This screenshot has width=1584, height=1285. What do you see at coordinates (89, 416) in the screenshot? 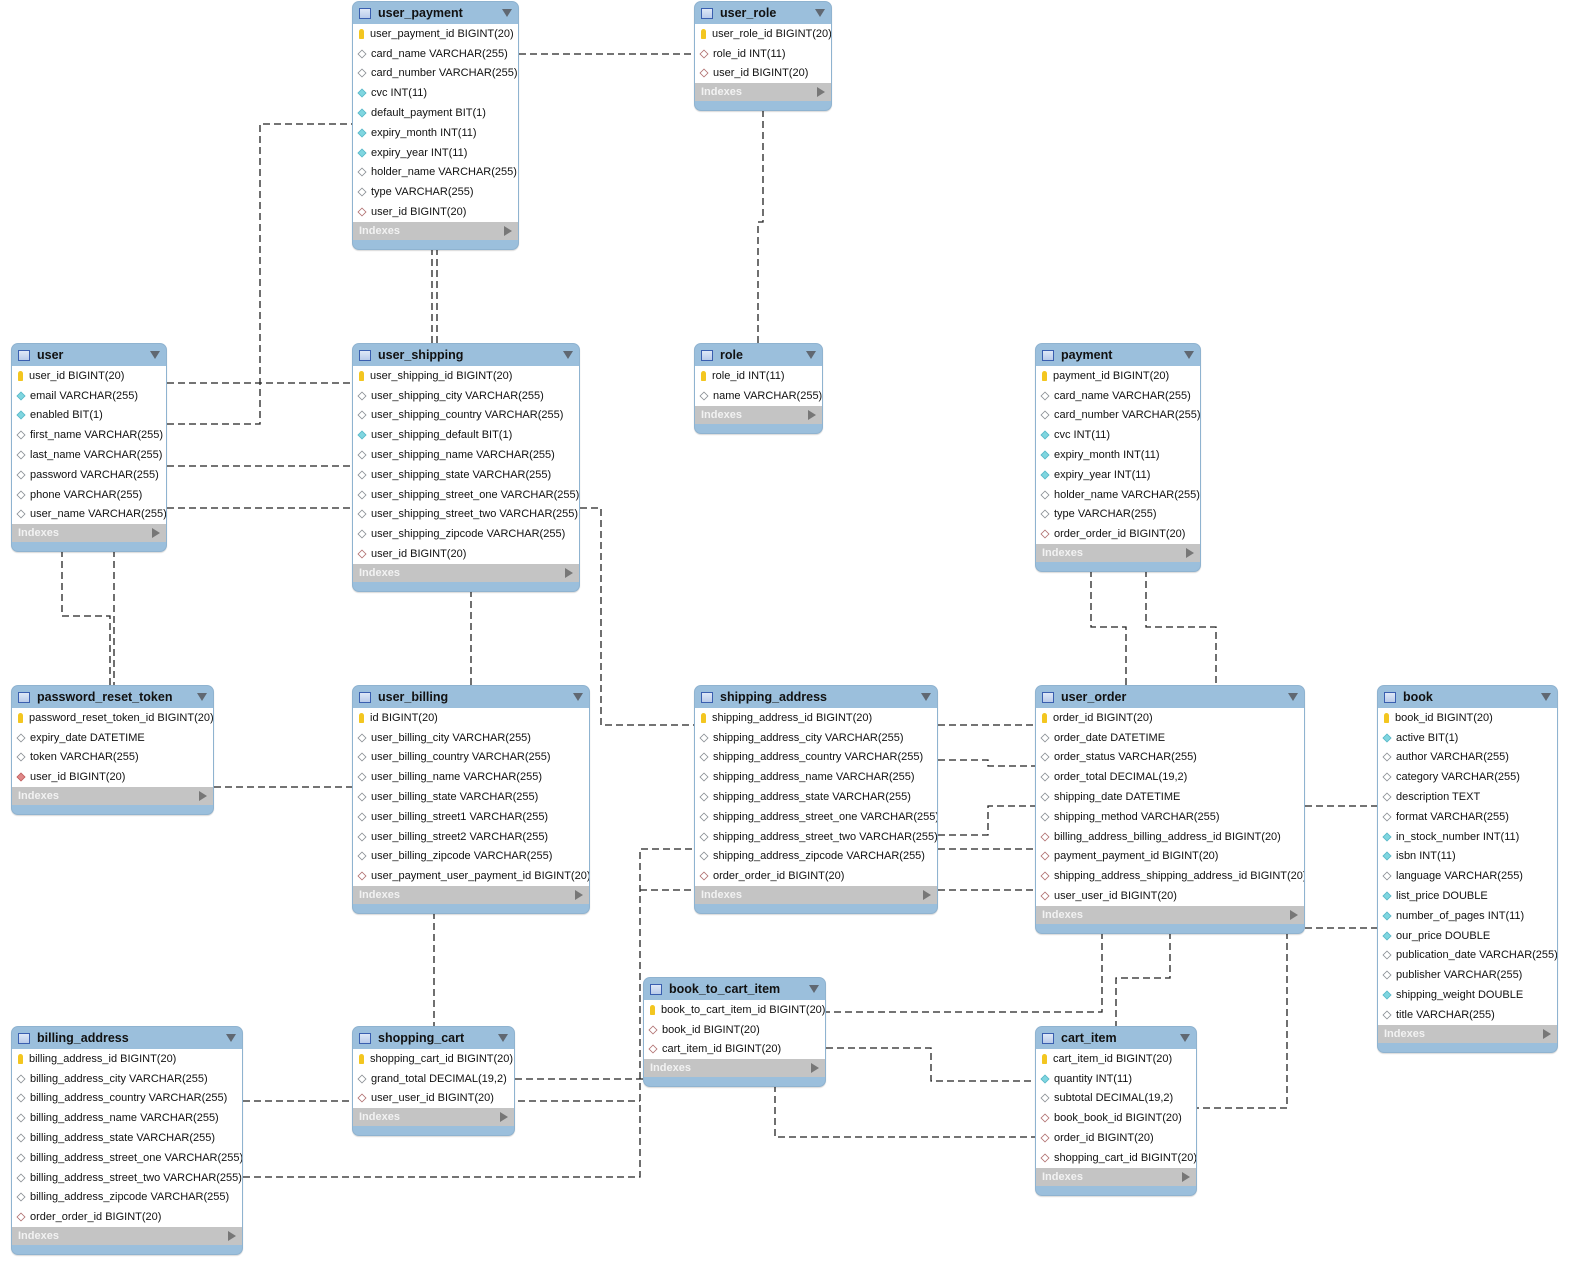
I see `column-row: enabled BIT(1)` at bounding box center [89, 416].